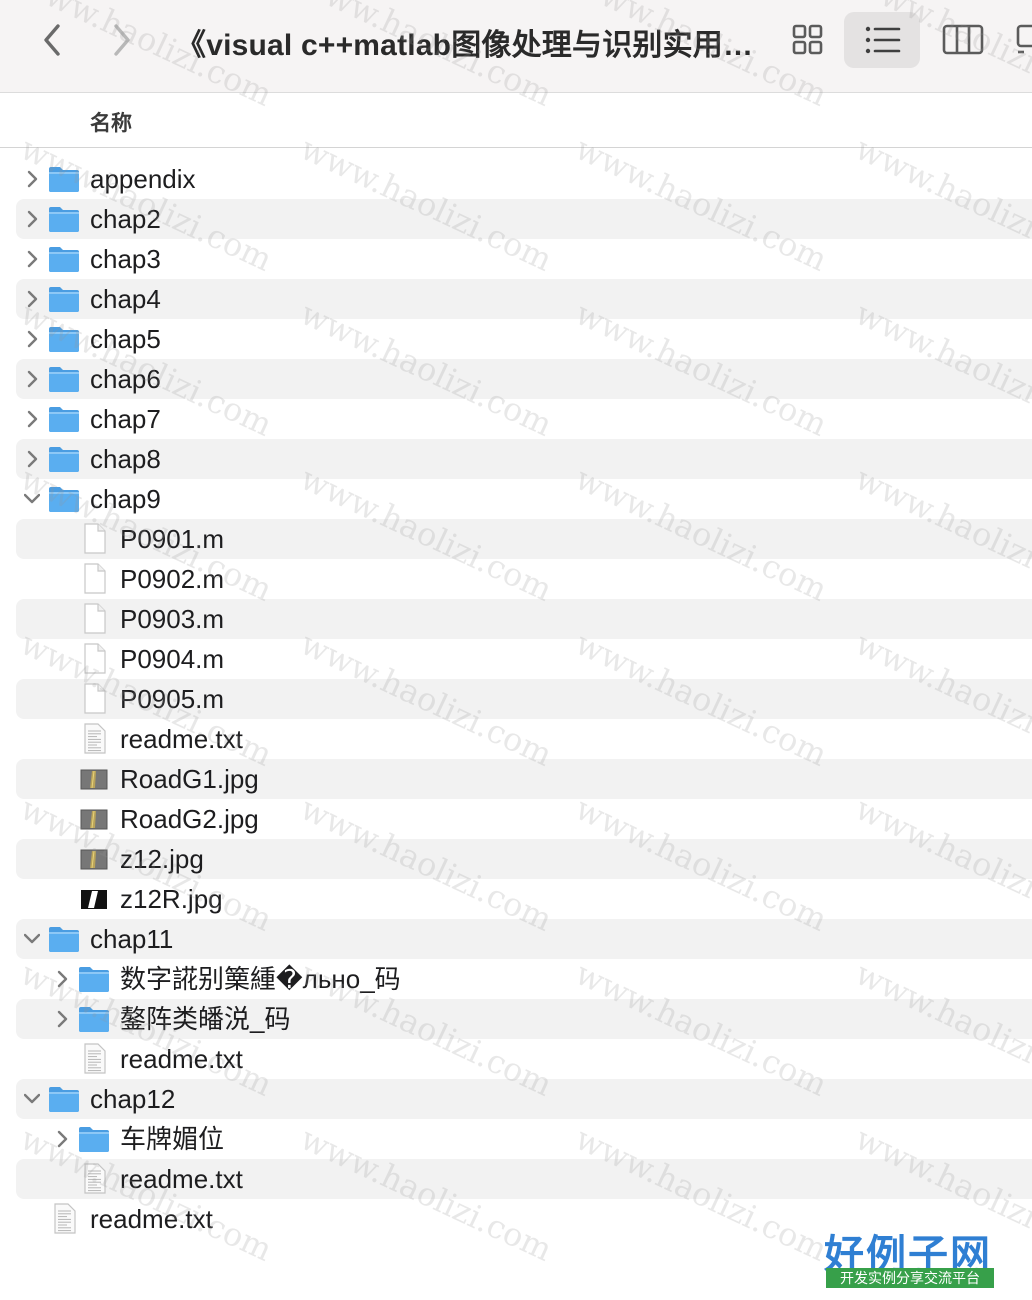  Describe the element at coordinates (125, 419) in the screenshot. I see `item-name: chap7` at that location.